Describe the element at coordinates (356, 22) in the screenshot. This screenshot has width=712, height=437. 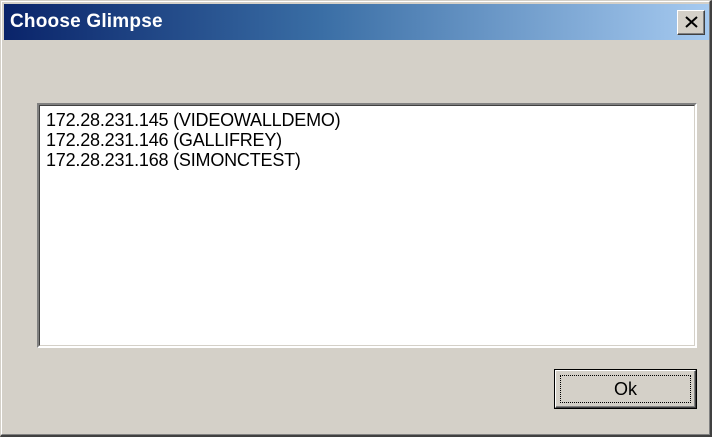
I see `title-bar: Choose Glimpse` at that location.